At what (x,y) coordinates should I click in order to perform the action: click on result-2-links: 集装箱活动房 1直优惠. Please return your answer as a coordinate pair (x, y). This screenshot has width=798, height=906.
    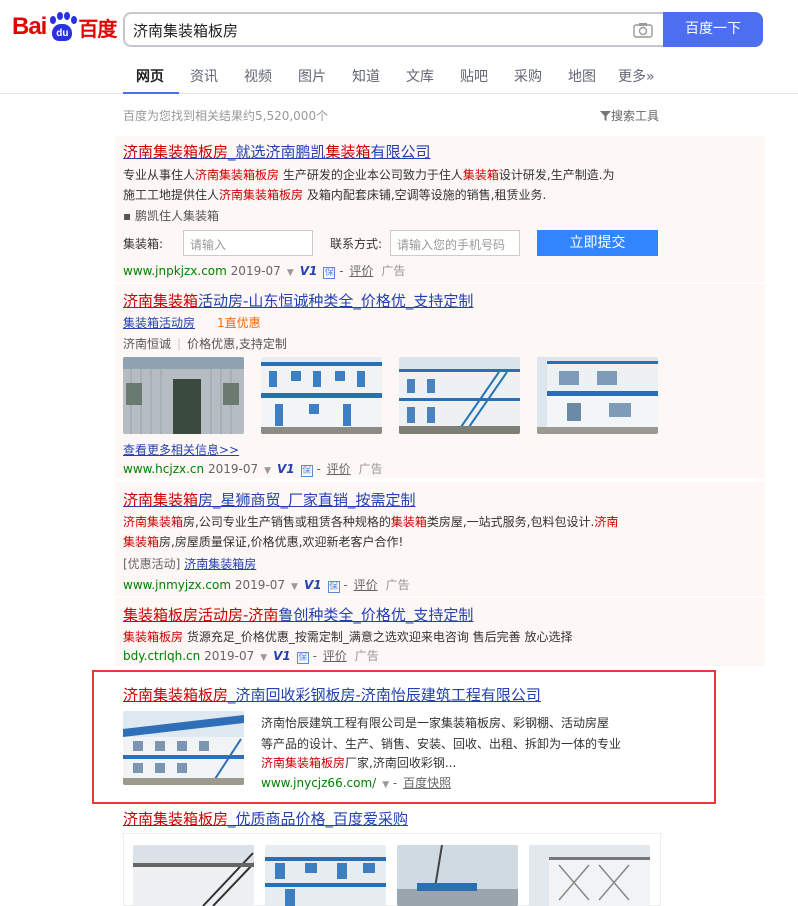
    Looking at the image, I should click on (192, 322).